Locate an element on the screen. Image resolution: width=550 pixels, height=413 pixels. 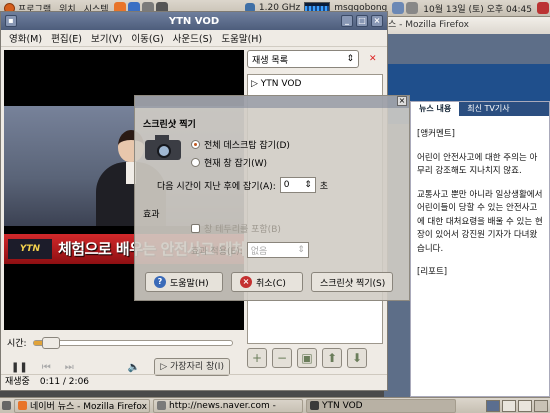
radio-whole-desktop: 전체 데스크탑 잡기(D) is located at coordinates (240, 144).